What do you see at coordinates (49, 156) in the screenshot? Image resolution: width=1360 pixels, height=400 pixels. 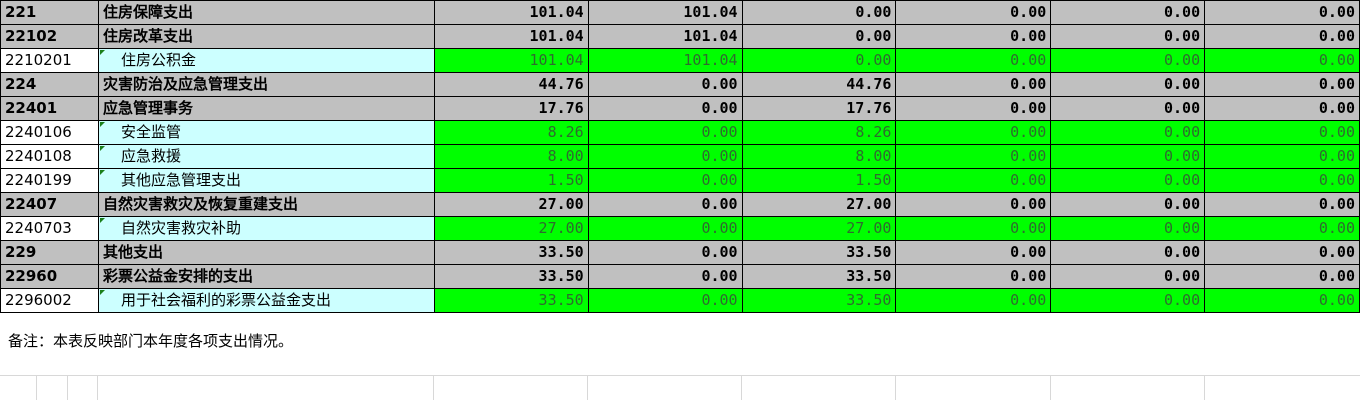 I see `function-code-cell: 2240108` at bounding box center [49, 156].